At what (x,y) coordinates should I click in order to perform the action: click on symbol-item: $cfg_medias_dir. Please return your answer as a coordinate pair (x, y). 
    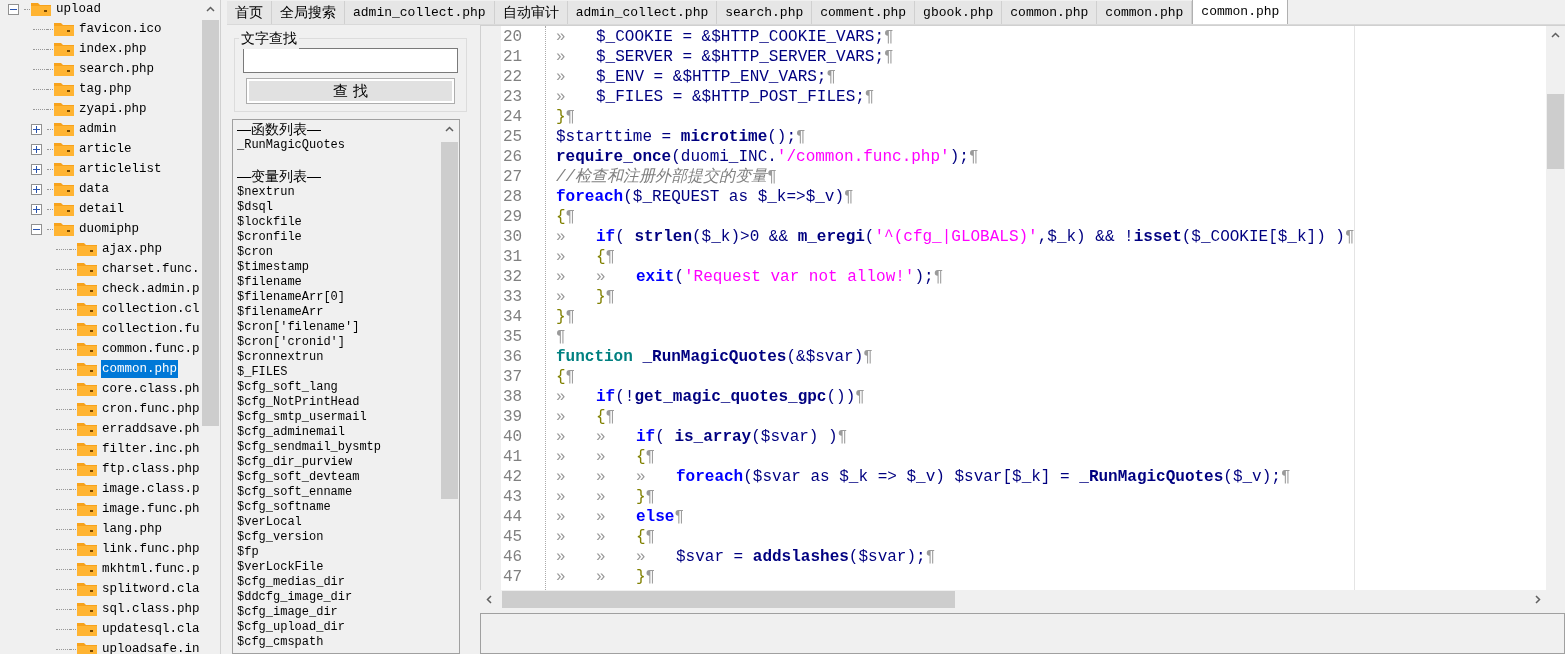
    Looking at the image, I should click on (338, 582).